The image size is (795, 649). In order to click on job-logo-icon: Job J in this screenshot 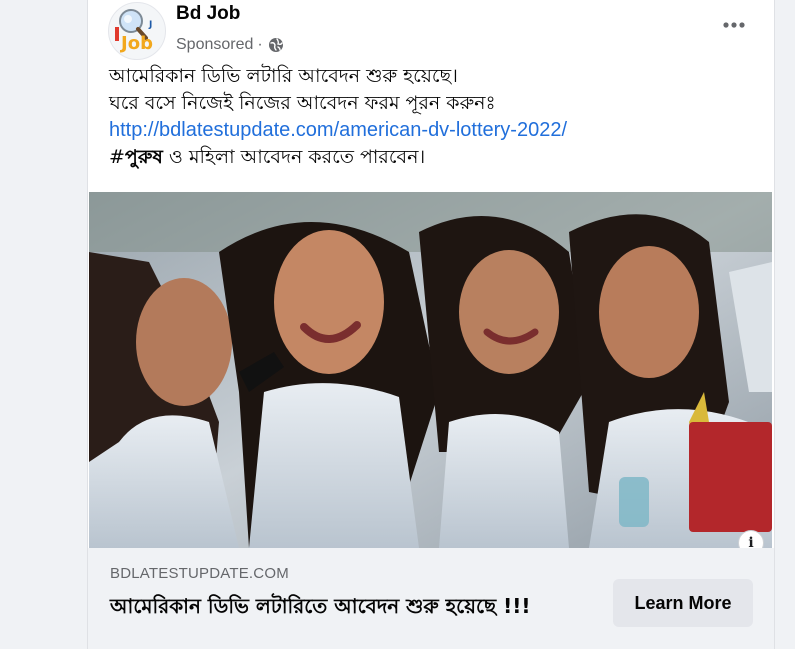, I will do `click(134, 31)`.